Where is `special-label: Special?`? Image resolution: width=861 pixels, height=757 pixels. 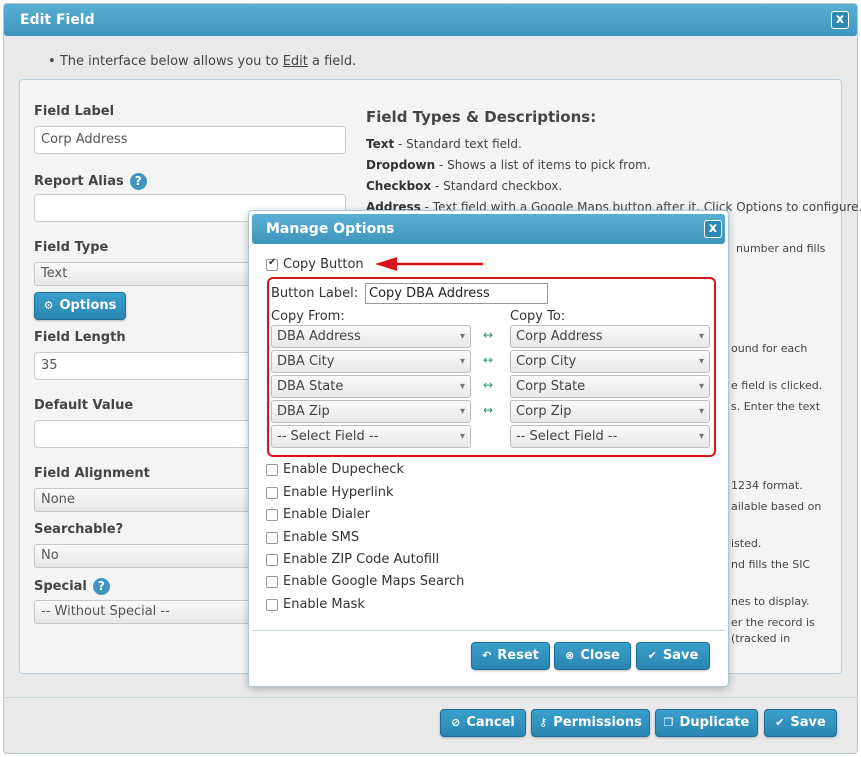 special-label: Special? is located at coordinates (72, 586).